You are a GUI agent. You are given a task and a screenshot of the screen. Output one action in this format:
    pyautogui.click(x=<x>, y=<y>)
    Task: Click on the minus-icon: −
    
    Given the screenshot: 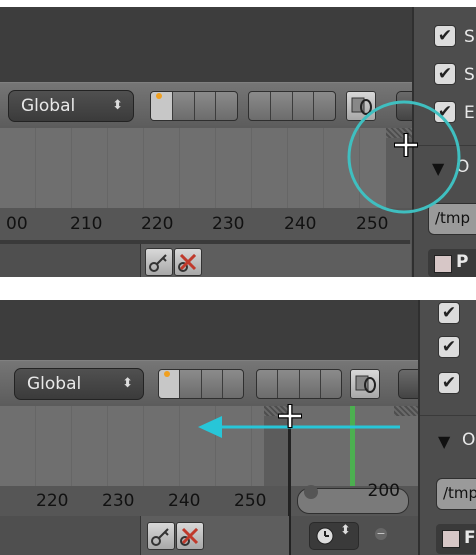 What is the action you would take?
    pyautogui.click(x=381, y=534)
    